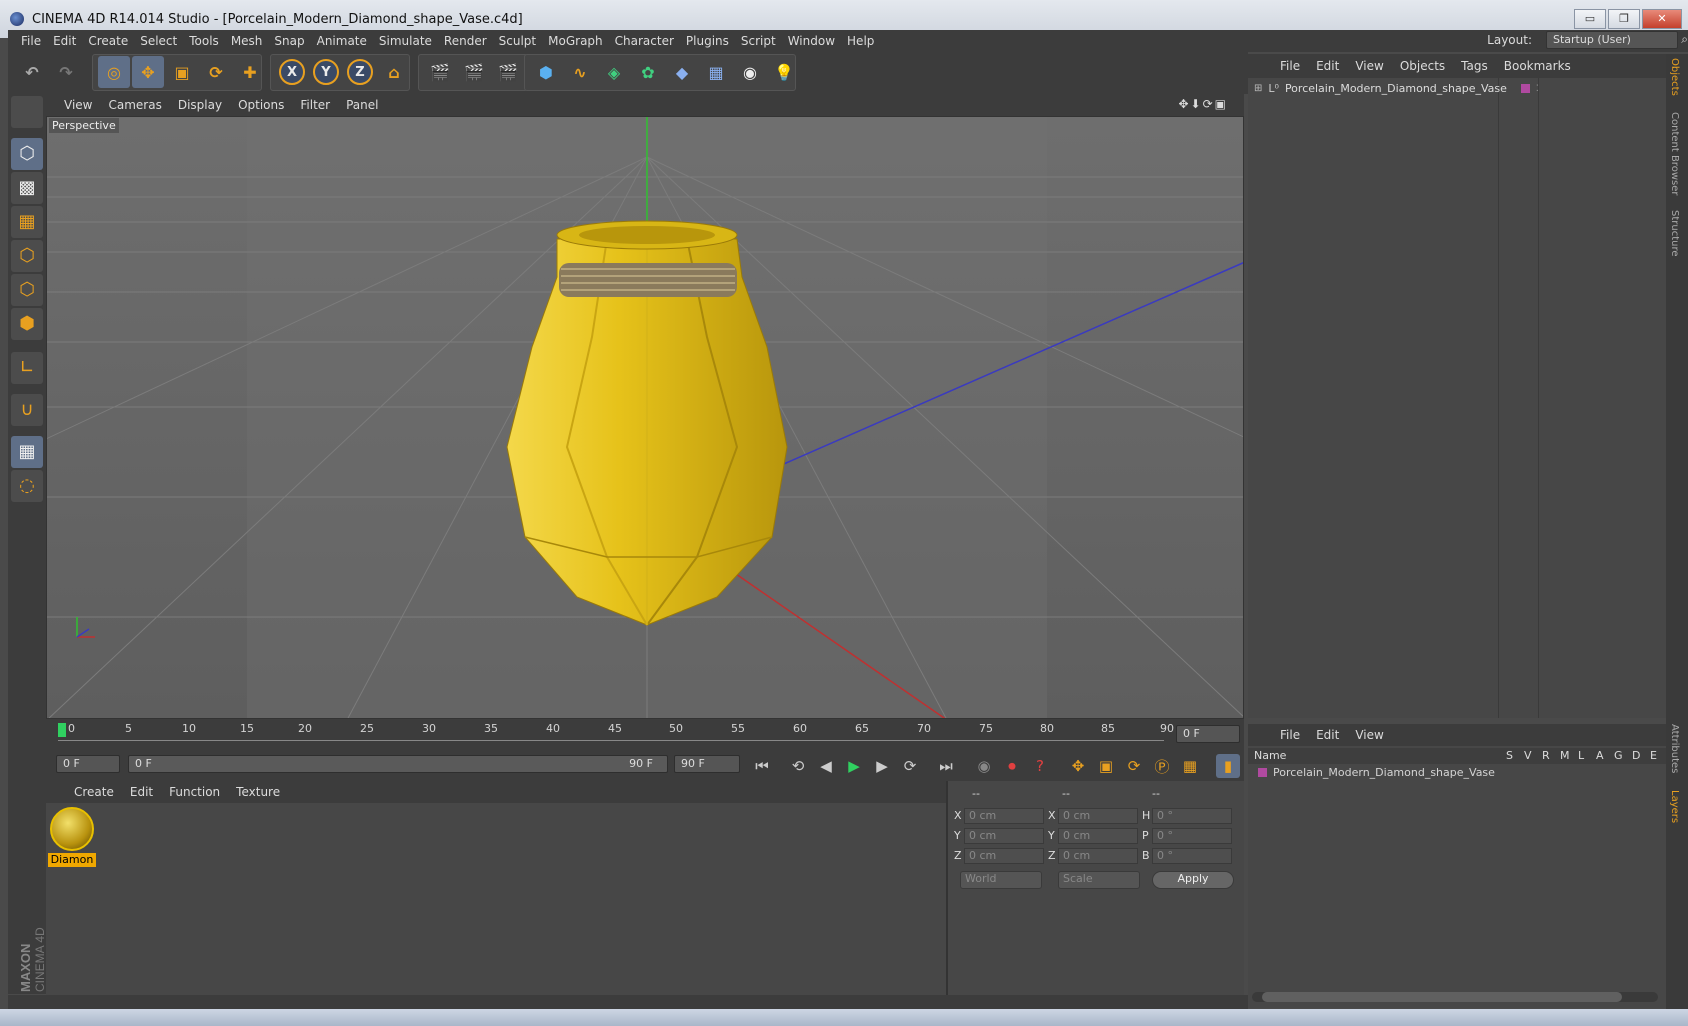  Describe the element at coordinates (72, 860) in the screenshot. I see `material-name: Diamon` at that location.